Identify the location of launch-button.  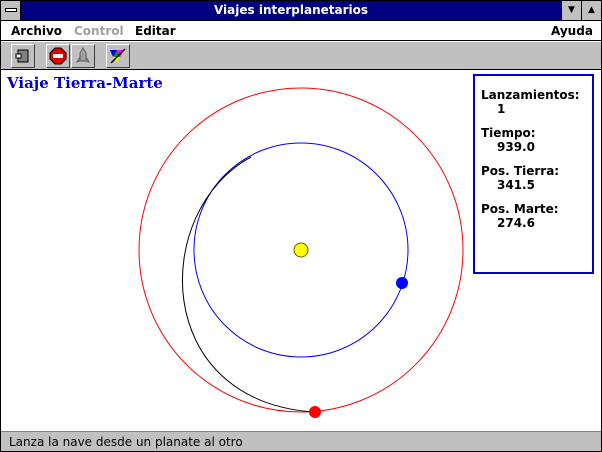
(83, 56).